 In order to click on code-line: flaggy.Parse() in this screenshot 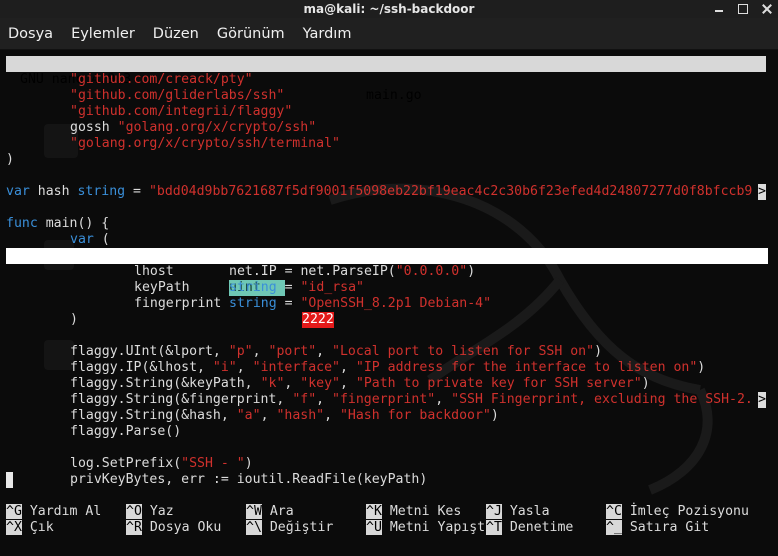, I will do `click(126, 431)`.